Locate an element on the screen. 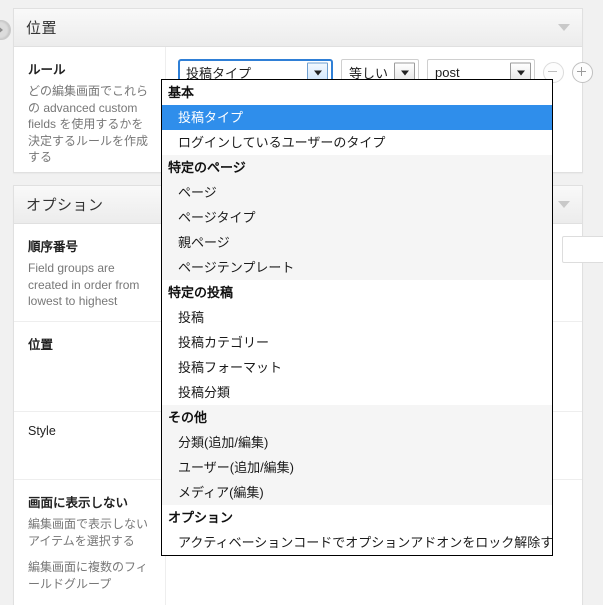 This screenshot has height=605, width=603. dropdown-option: 投稿 is located at coordinates (357, 317).